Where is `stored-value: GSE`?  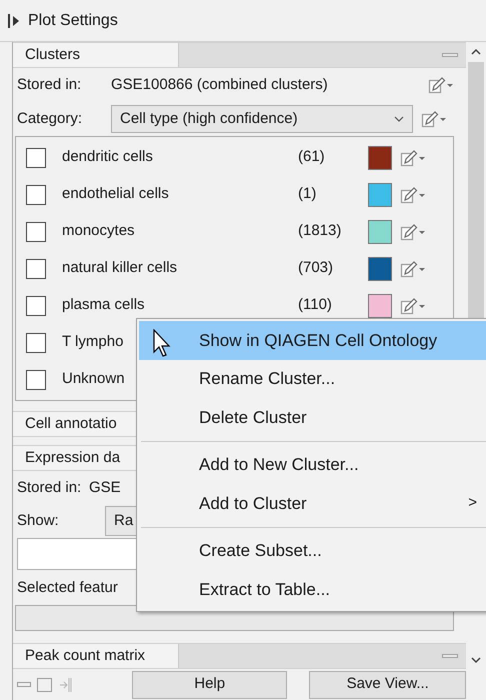 stored-value: GSE is located at coordinates (105, 488).